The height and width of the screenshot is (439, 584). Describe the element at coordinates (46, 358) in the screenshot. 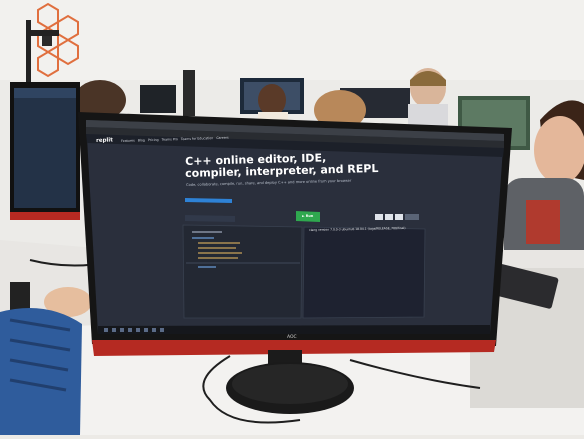

I see `hand-left` at that location.